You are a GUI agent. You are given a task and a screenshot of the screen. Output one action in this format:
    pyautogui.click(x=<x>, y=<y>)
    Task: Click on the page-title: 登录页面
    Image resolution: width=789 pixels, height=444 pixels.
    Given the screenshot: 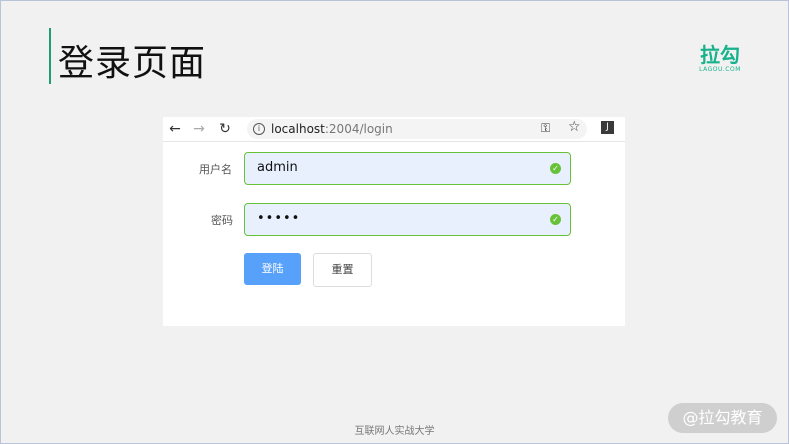 What is the action you would take?
    pyautogui.click(x=132, y=63)
    